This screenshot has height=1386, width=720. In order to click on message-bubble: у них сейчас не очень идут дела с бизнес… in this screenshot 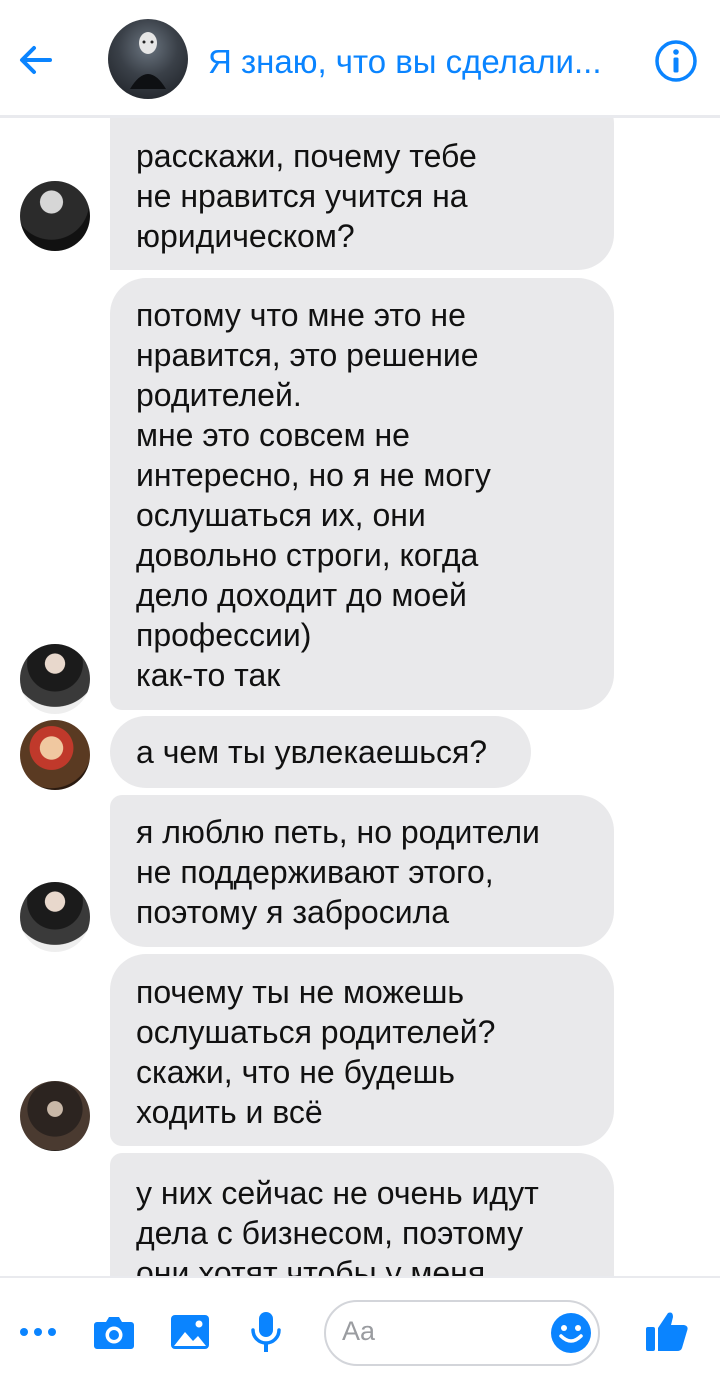, I will do `click(362, 1214)`.